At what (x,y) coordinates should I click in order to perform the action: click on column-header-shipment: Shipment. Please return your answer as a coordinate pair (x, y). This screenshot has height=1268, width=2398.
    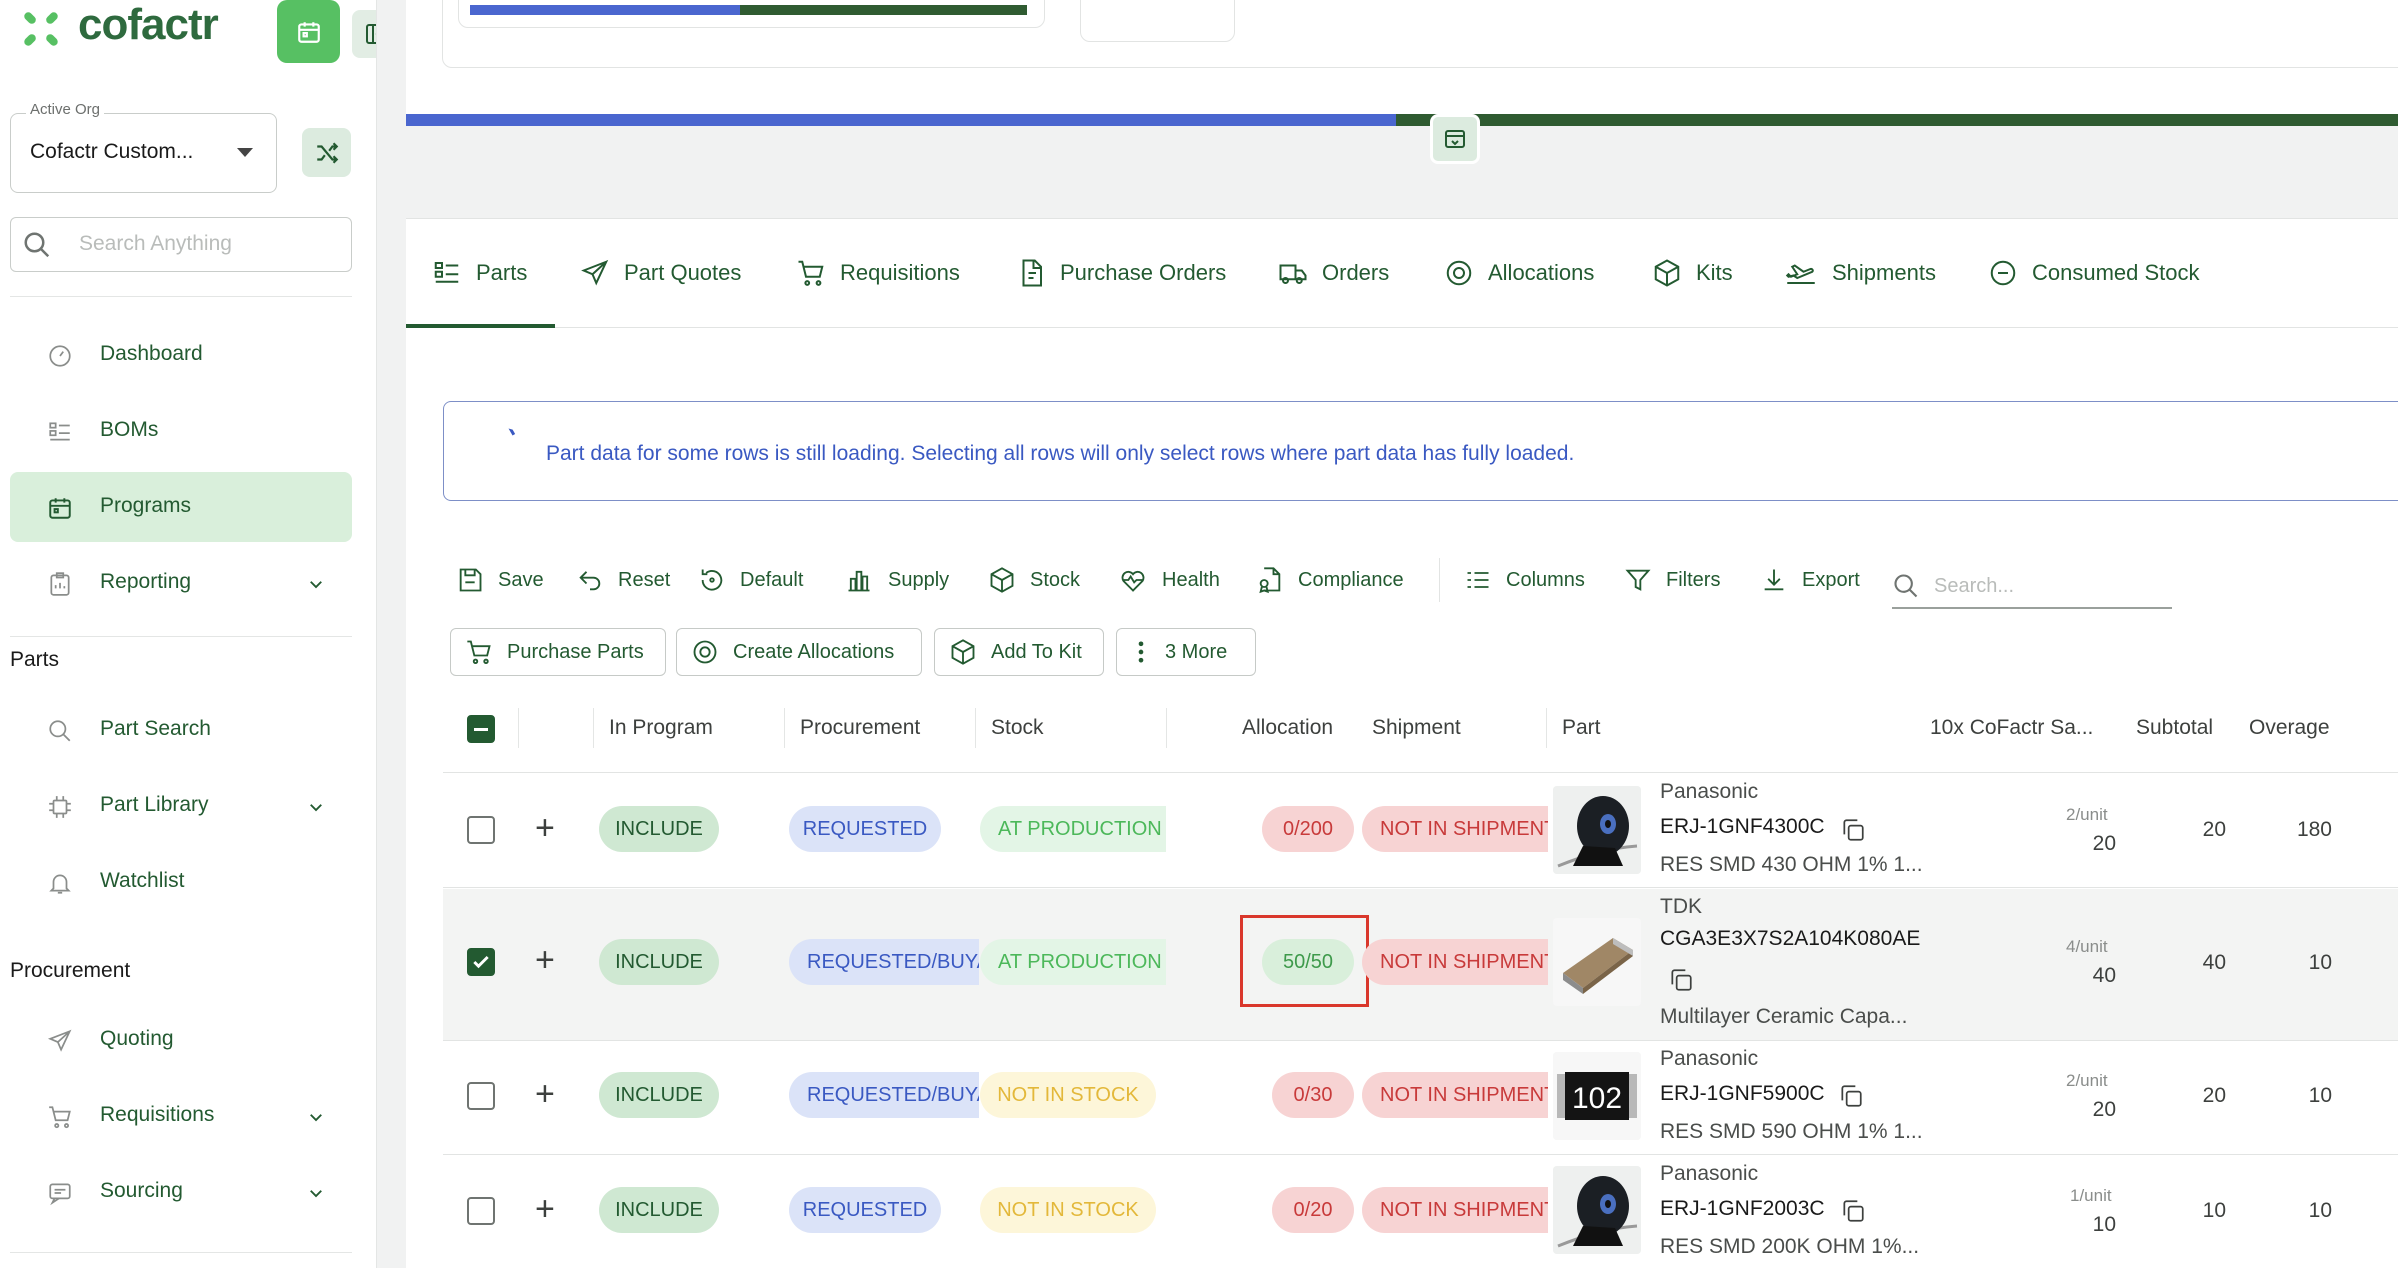
    Looking at the image, I should click on (1416, 728).